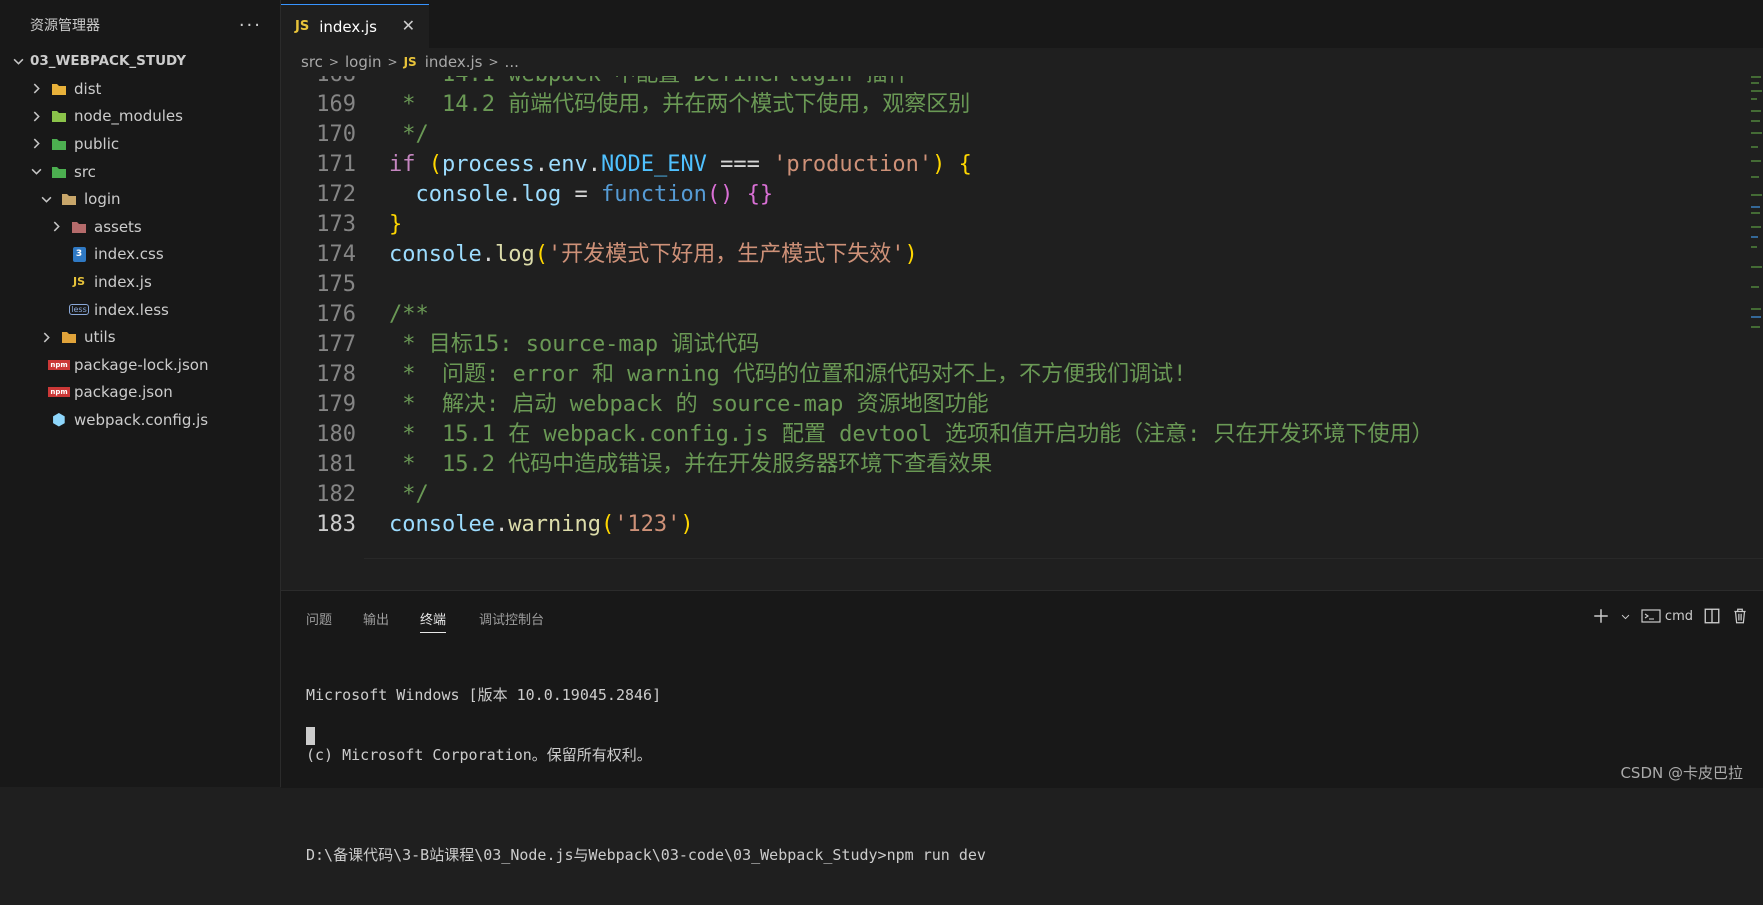  I want to click on code-token: '123', so click(647, 524).